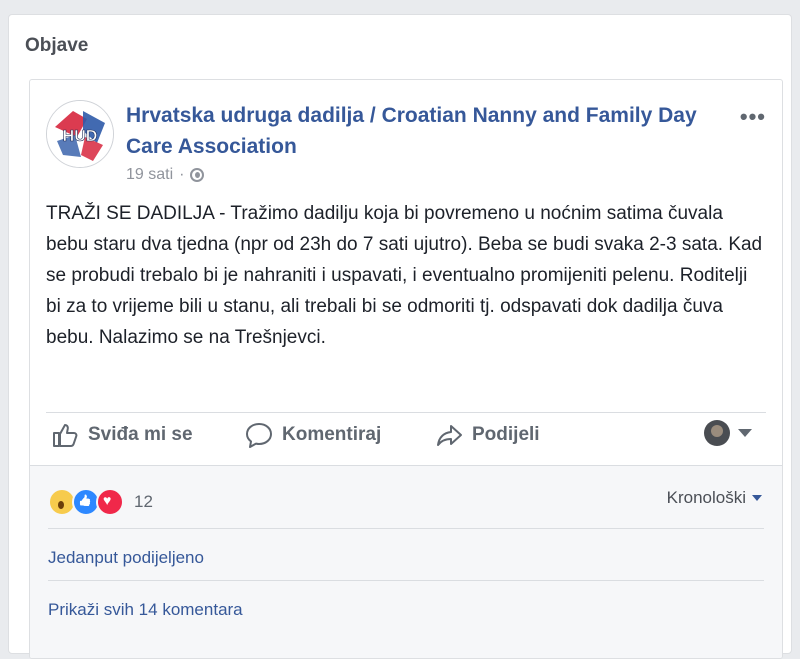  I want to click on globe-icon, so click(197, 175).